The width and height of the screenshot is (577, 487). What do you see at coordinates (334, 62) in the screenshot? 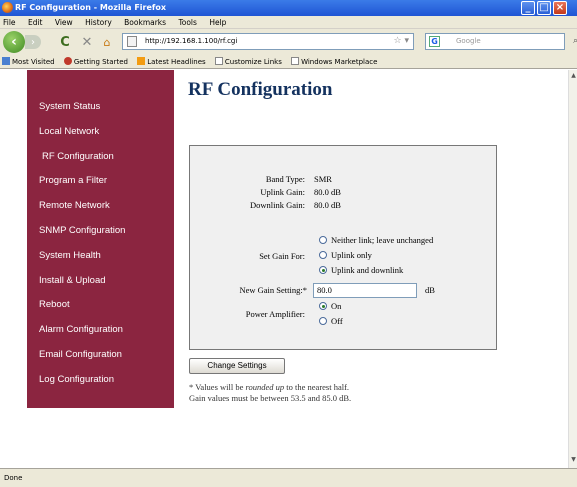
I see `bookmark-windows-marketplace: Windows Marketplace` at bounding box center [334, 62].